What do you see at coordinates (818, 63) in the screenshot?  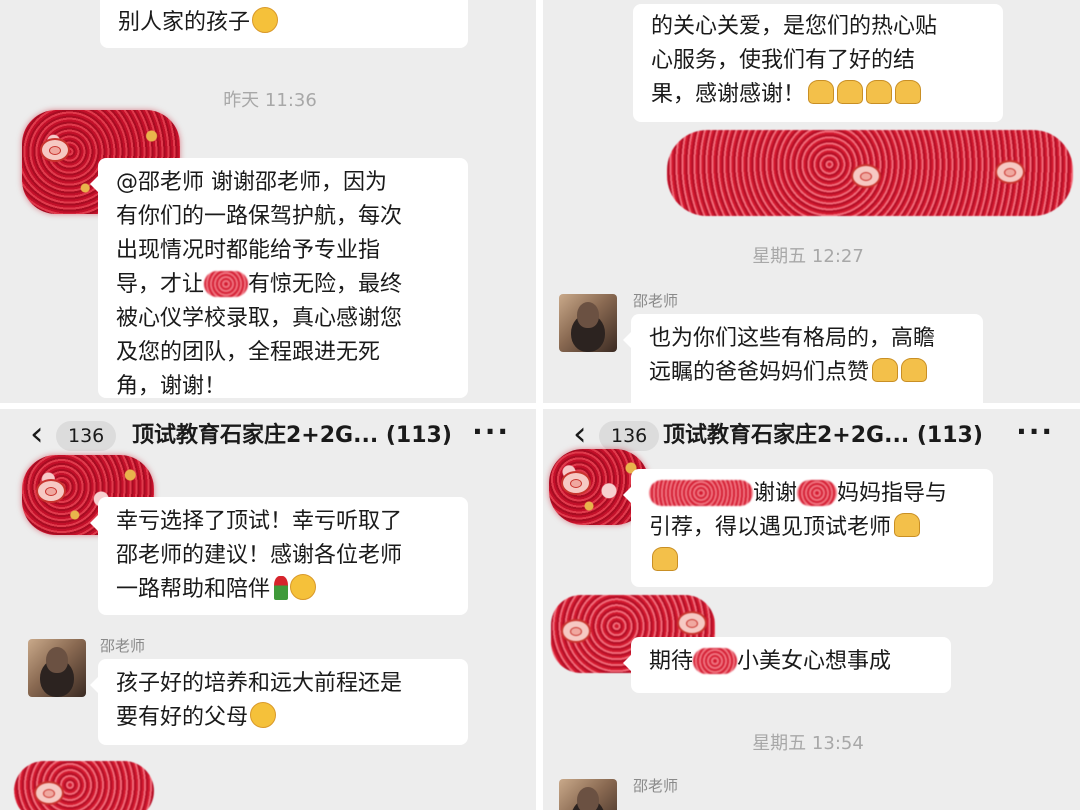 I see `message-bubble: 的关心关爱，是您们的热心贴 心服务，使我们有了好的结 果，感谢感谢！` at bounding box center [818, 63].